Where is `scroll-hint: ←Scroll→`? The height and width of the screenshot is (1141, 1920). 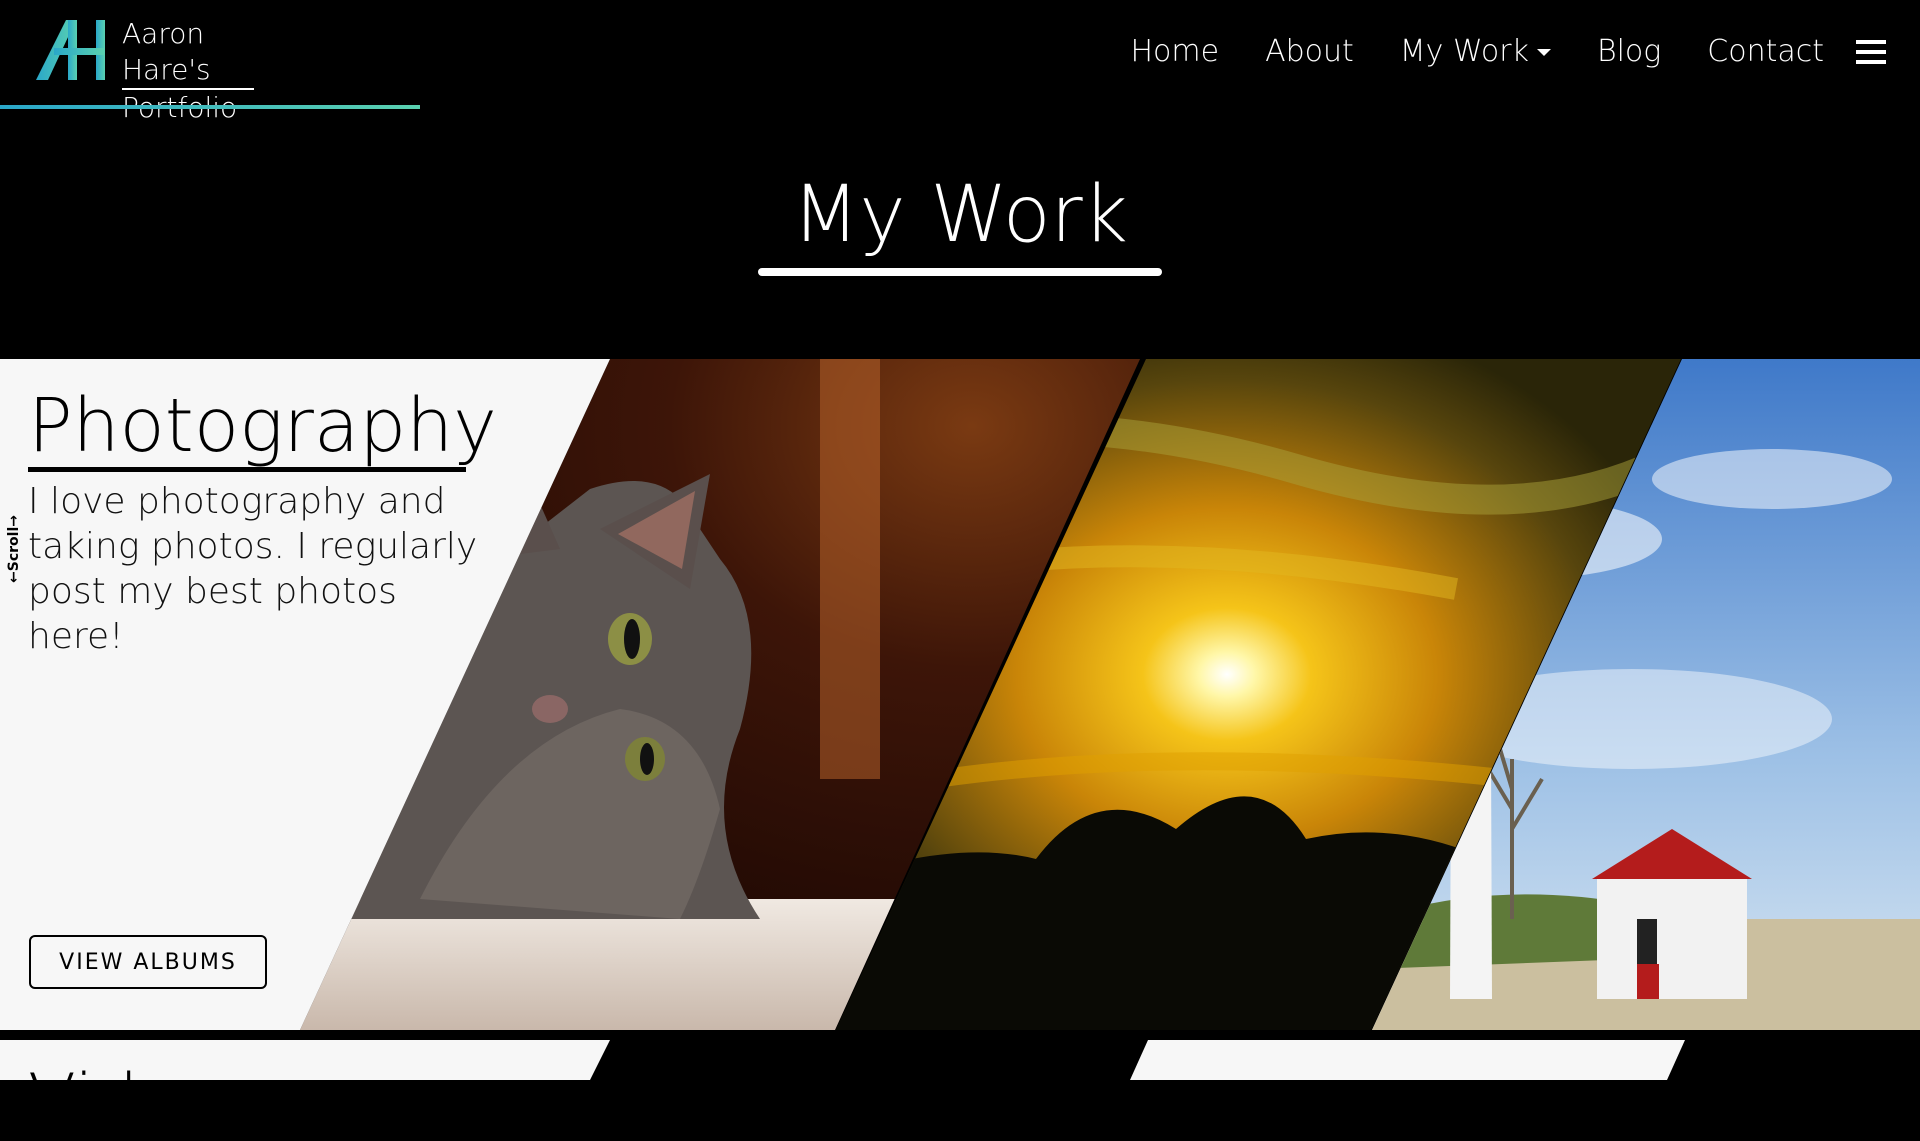
scroll-hint: ←Scroll→ is located at coordinates (14, 549).